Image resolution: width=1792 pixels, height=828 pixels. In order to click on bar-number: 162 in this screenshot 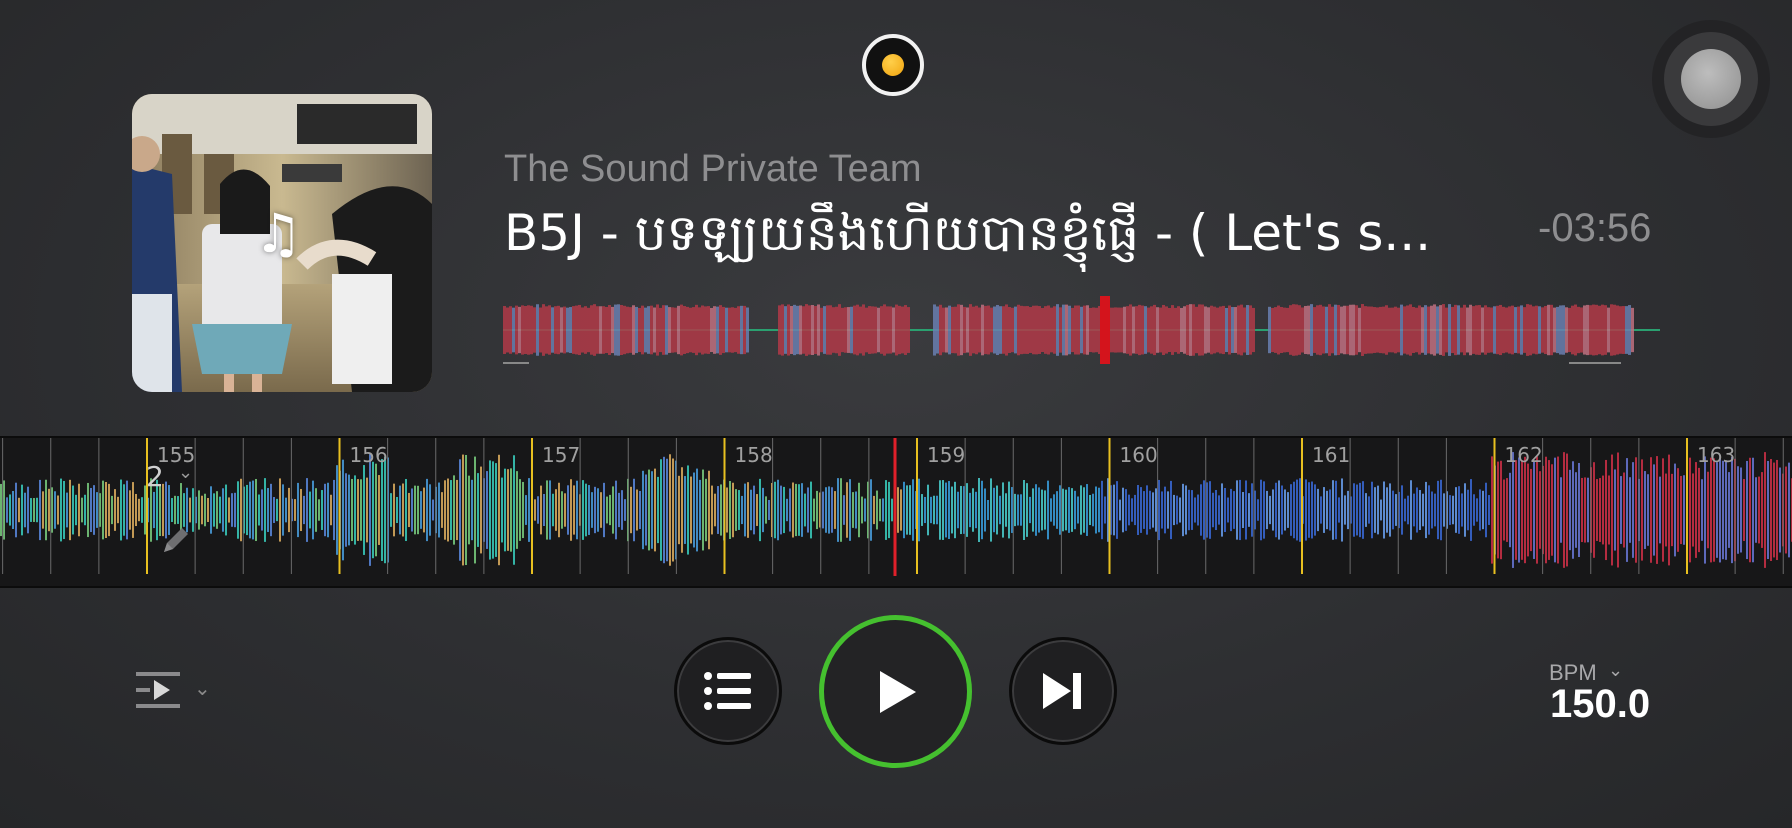, I will do `click(1524, 455)`.